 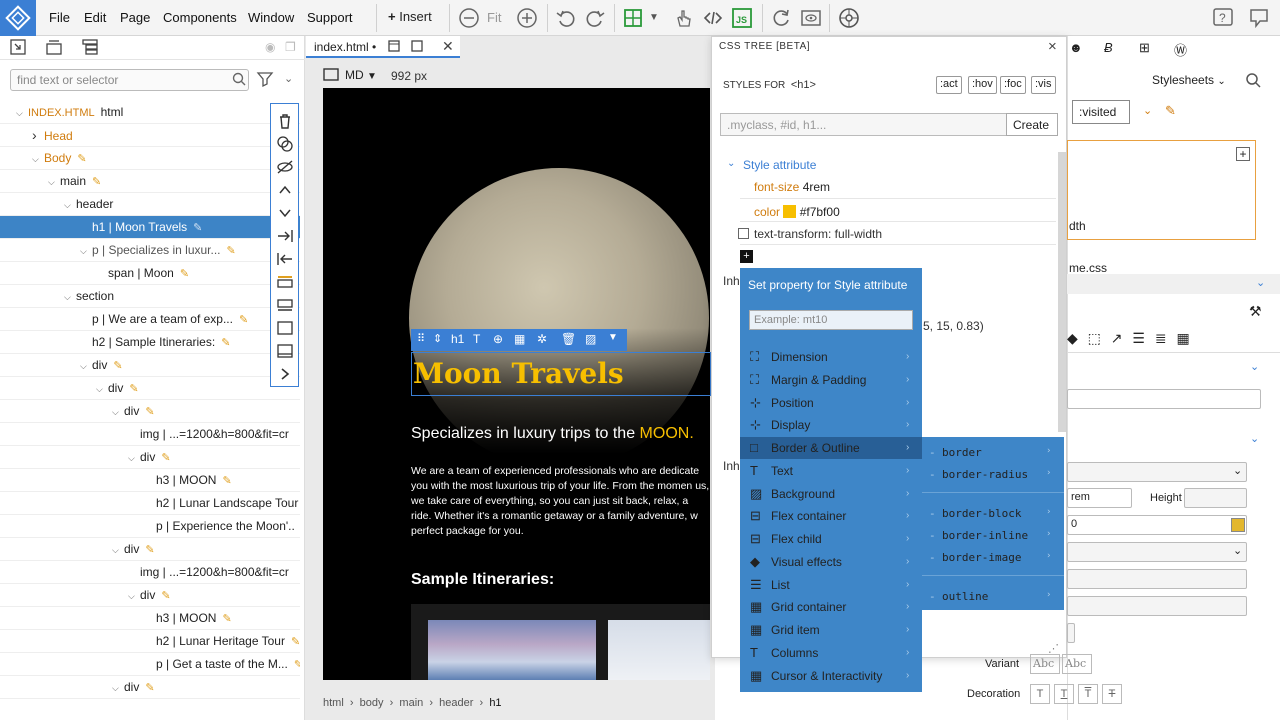 What do you see at coordinates (150, 181) in the screenshot?
I see `tree-node: ⌵ main ✎` at bounding box center [150, 181].